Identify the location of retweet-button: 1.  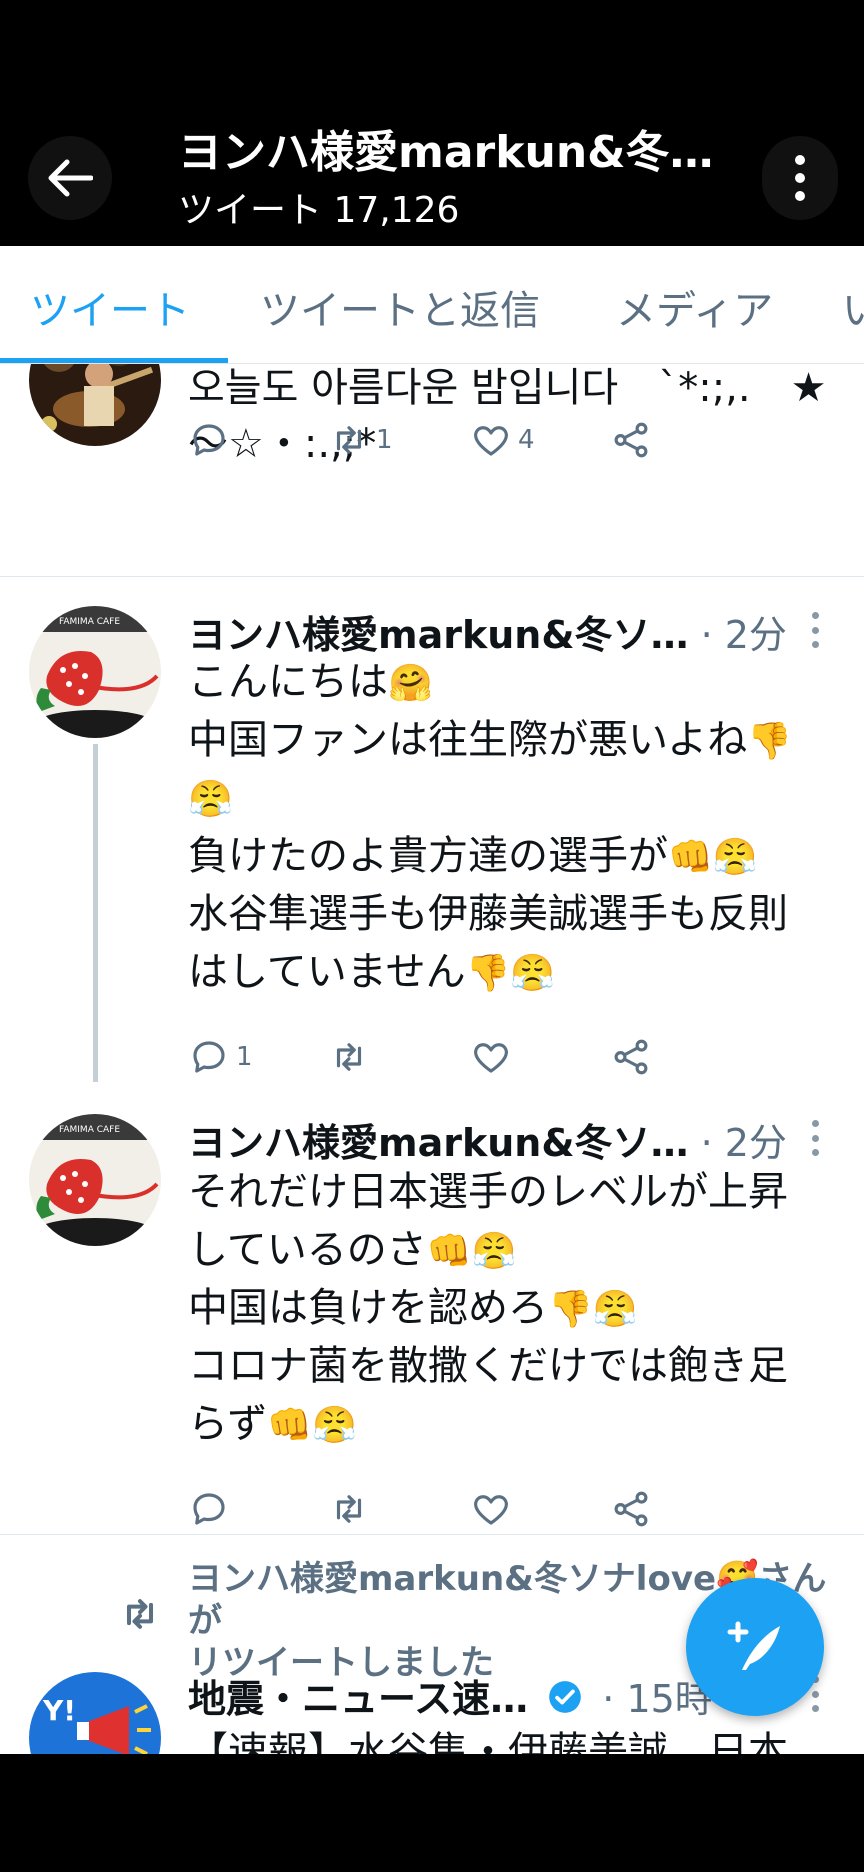
(360, 440).